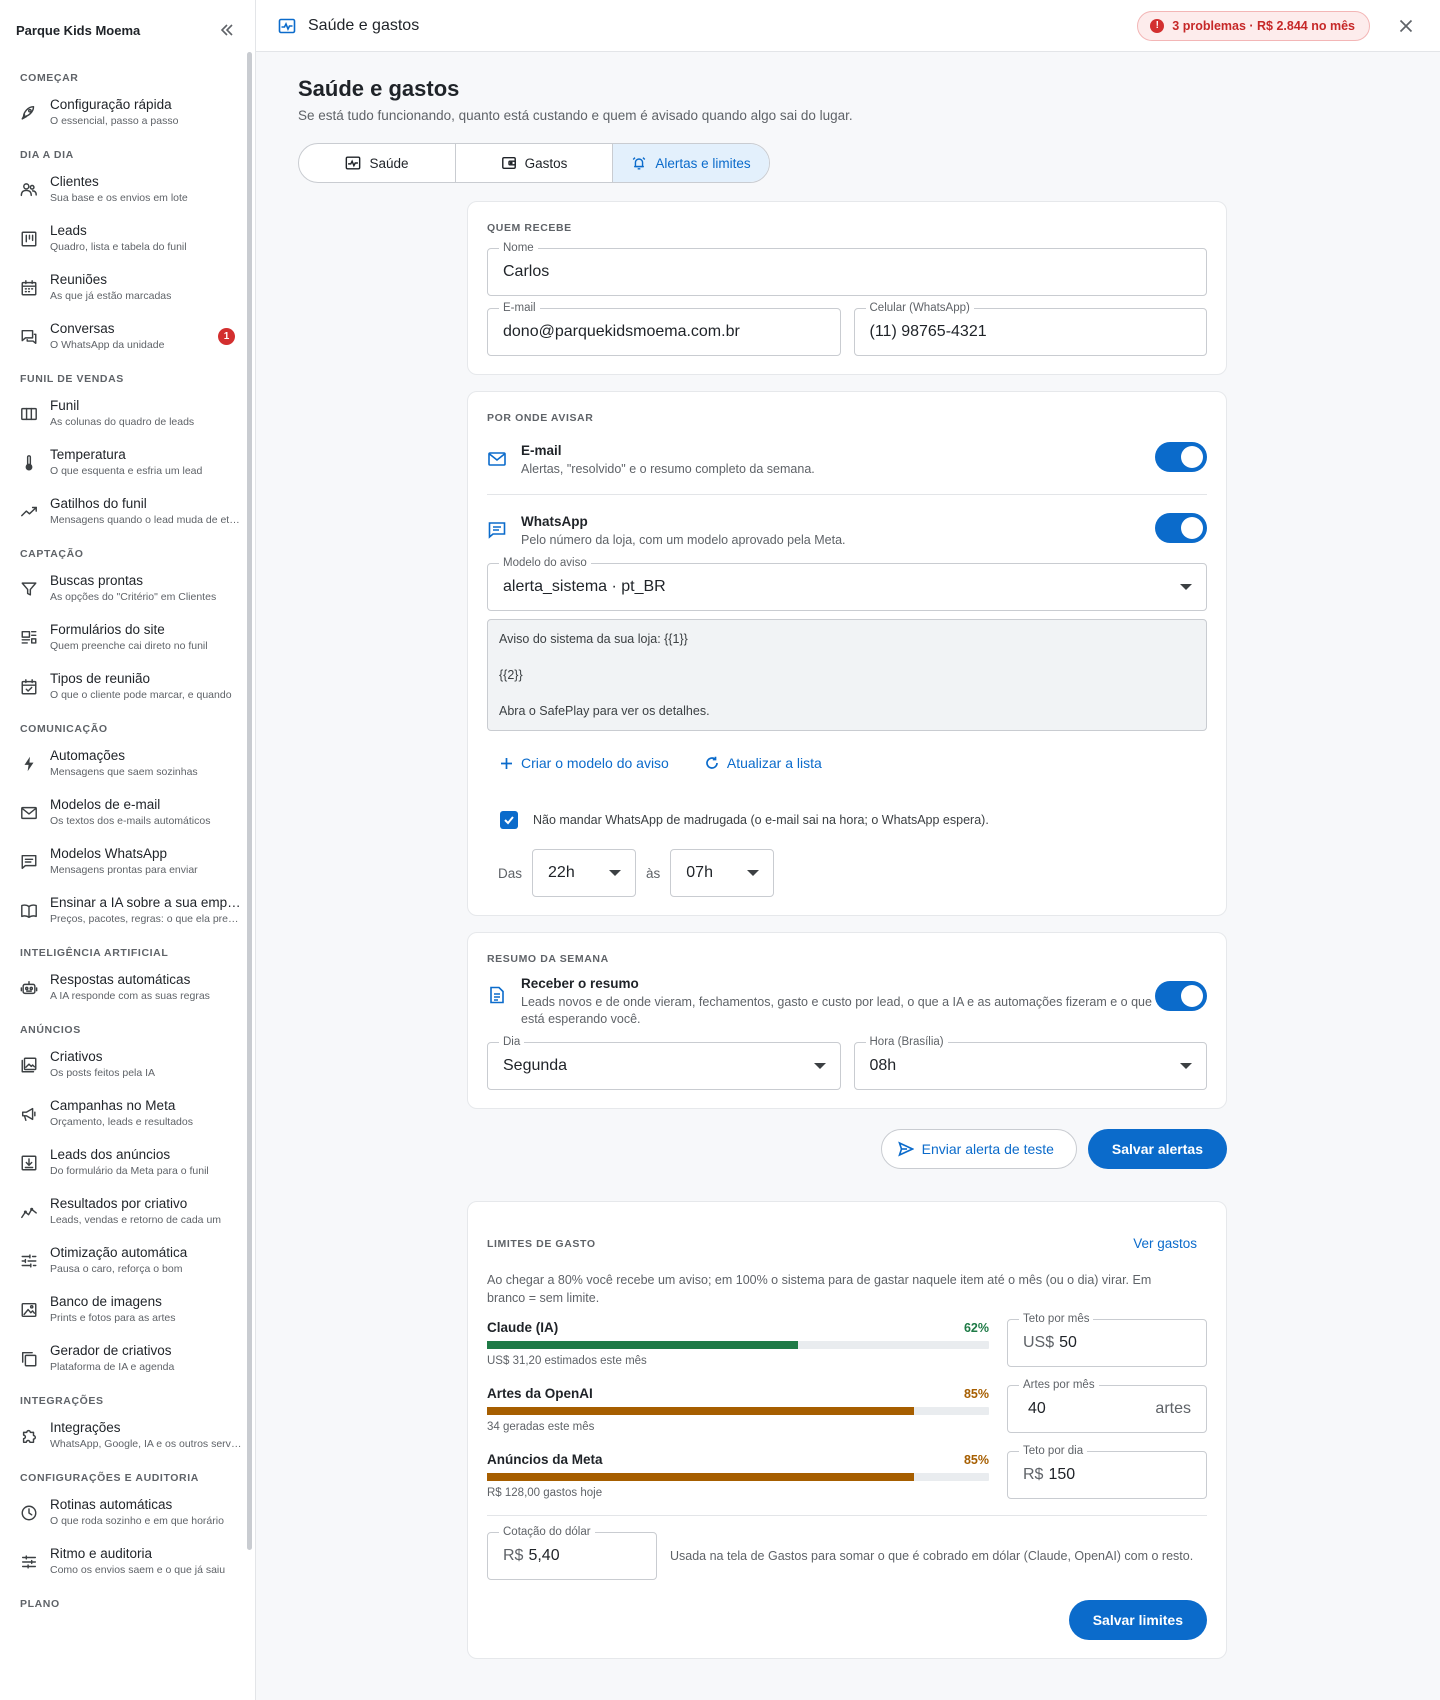 This screenshot has height=1700, width=1440. Describe the element at coordinates (584, 763) in the screenshot. I see `create-template-button: Criar o modelo do aviso` at that location.